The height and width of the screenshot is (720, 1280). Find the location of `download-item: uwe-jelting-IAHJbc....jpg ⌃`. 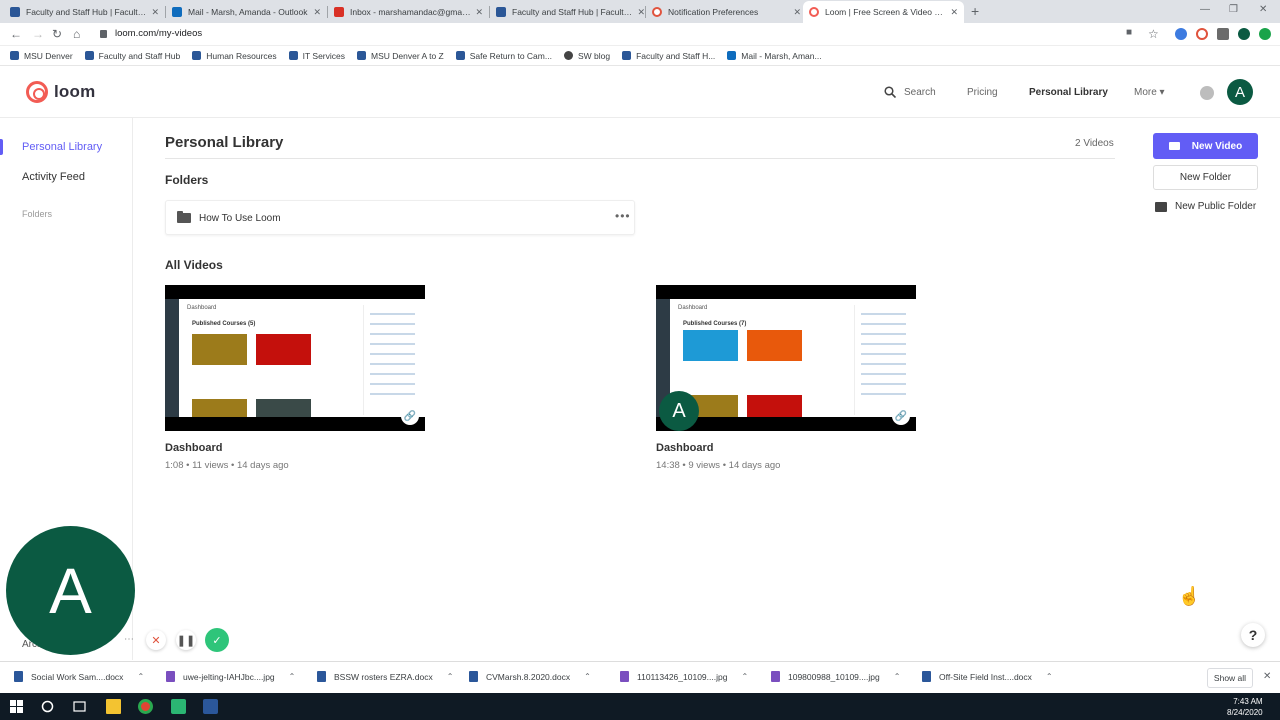

download-item: uwe-jelting-IAHJbc....jpg ⌃ is located at coordinates (230, 676).